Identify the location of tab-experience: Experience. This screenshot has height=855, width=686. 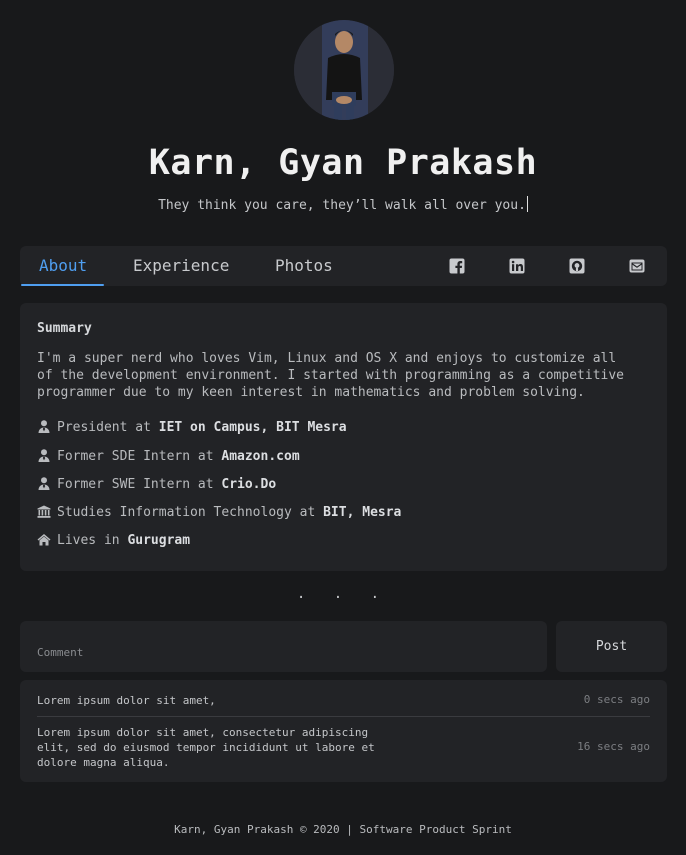
(181, 266).